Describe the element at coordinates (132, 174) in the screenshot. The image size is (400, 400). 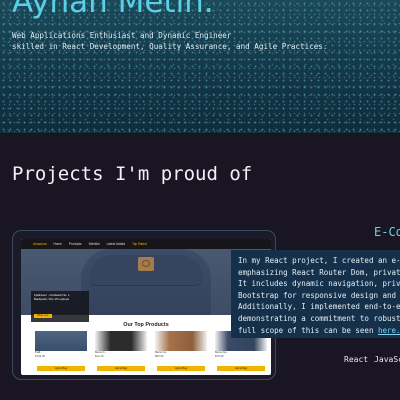
I see `projects-section-title: Projects I'm proud of` at that location.